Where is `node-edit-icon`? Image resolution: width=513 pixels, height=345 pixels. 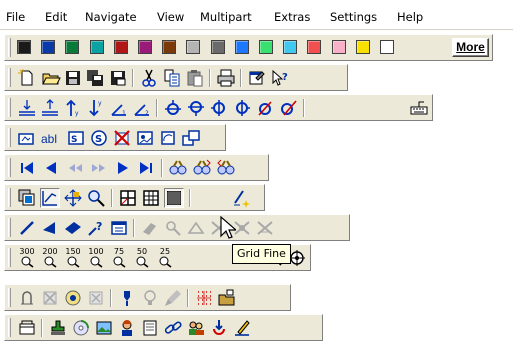 node-edit-icon is located at coordinates (288, 108).